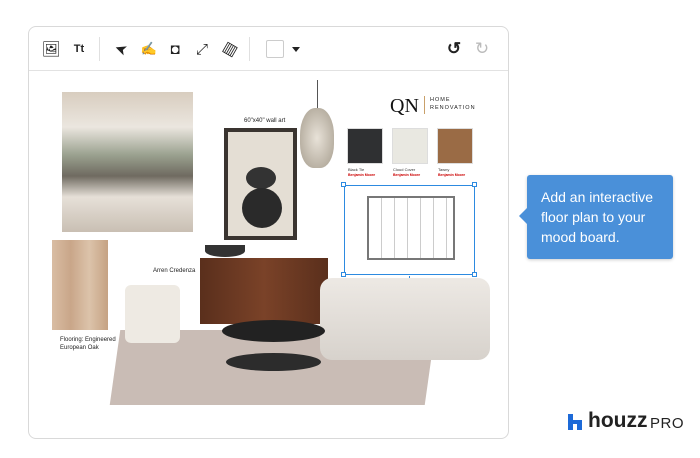 This screenshot has width=700, height=458. I want to click on swatch-label: Cloud Cover, so click(404, 169).